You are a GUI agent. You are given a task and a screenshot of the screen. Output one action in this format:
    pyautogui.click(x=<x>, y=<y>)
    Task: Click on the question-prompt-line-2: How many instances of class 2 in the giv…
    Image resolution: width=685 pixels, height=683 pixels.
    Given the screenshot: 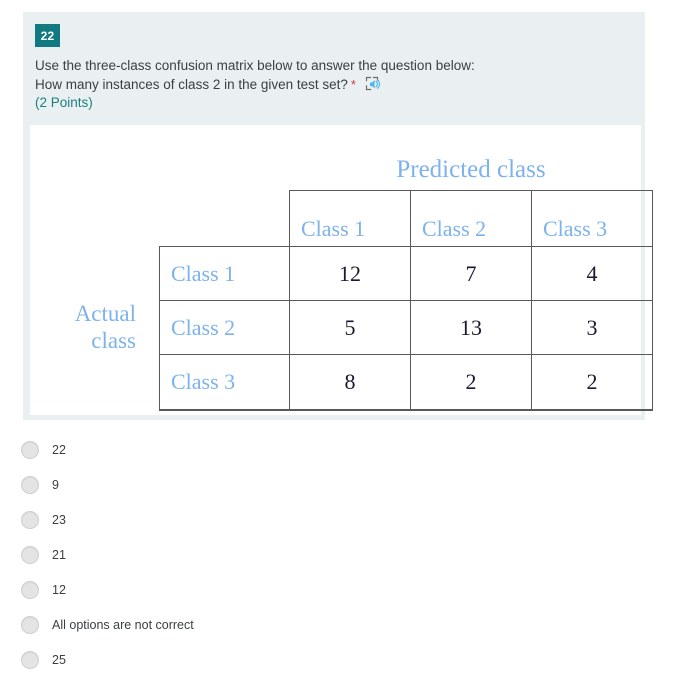 What is the action you would take?
    pyautogui.click(x=191, y=84)
    